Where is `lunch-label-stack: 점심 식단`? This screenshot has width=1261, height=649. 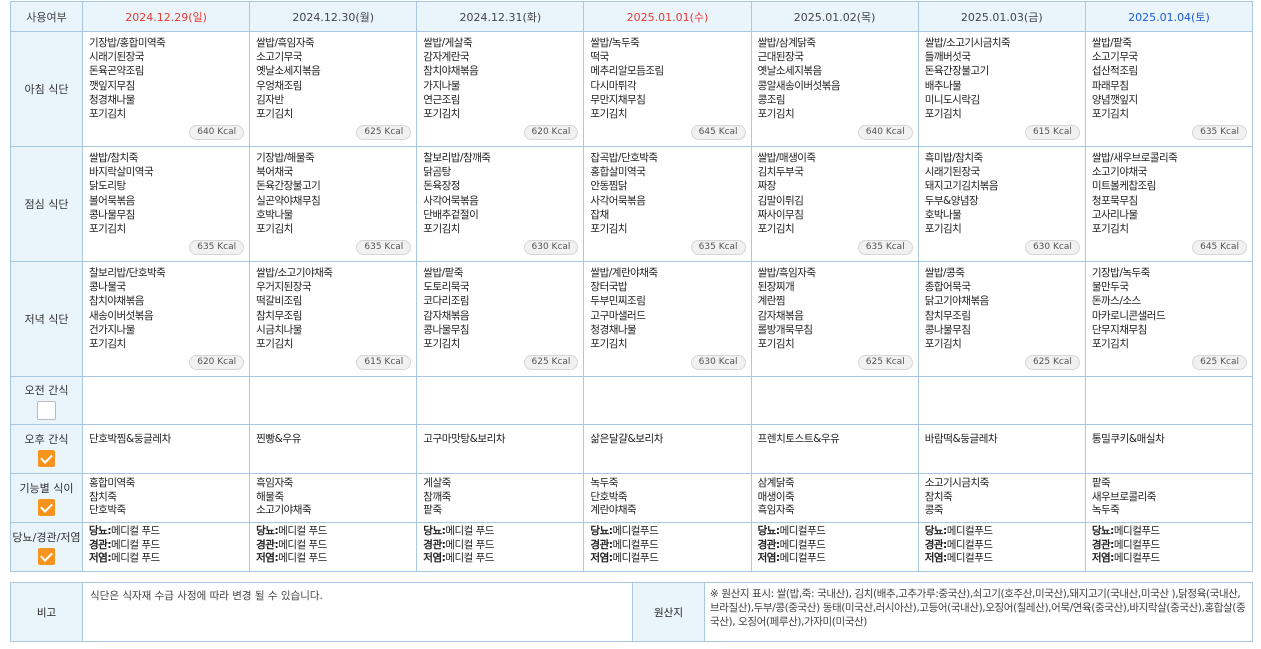 lunch-label-stack: 점심 식단 is located at coordinates (46, 204).